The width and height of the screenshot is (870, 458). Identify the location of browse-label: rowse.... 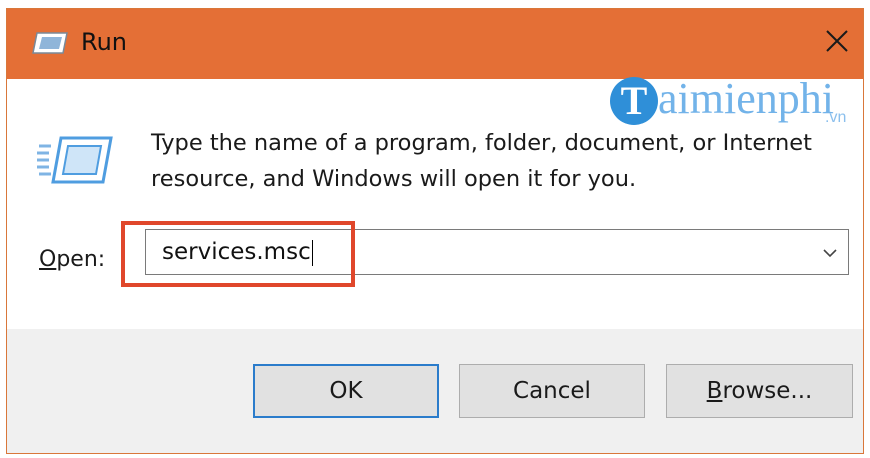
(767, 391).